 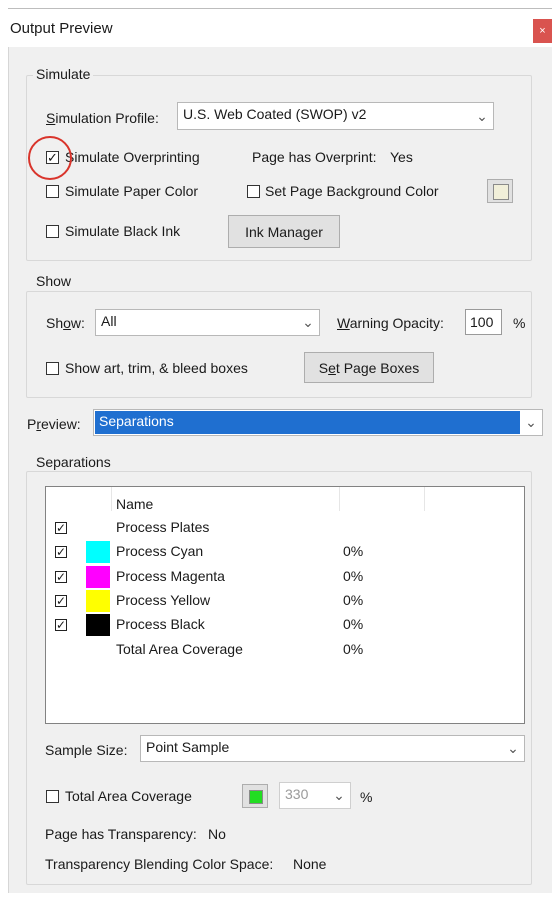 I want to click on separation-row: ✓ Process Cyan 0%, so click(x=285, y=554).